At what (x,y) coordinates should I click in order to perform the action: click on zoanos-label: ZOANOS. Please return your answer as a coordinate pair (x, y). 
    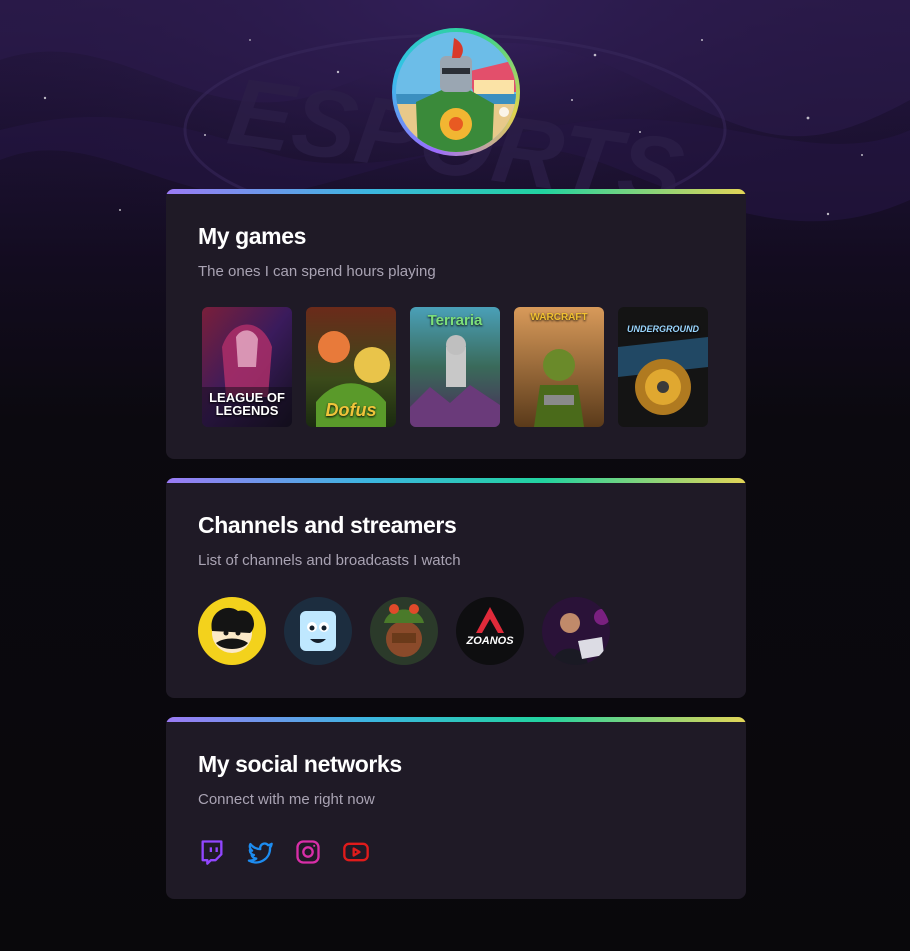
    Looking at the image, I should click on (489, 641).